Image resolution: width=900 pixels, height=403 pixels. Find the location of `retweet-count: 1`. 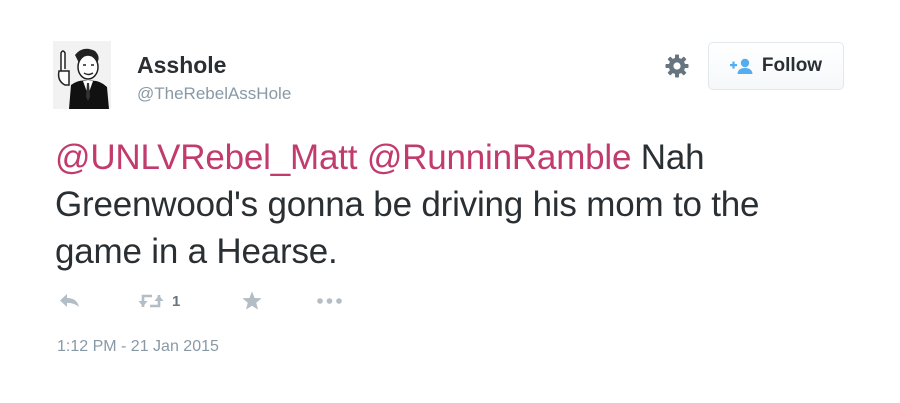

retweet-count: 1 is located at coordinates (176, 301).